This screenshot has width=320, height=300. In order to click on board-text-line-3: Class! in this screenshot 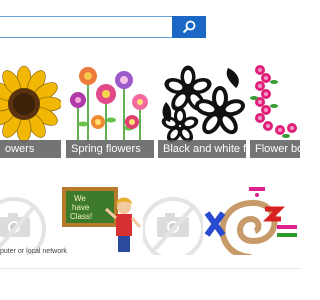, I will do `click(81, 216)`.